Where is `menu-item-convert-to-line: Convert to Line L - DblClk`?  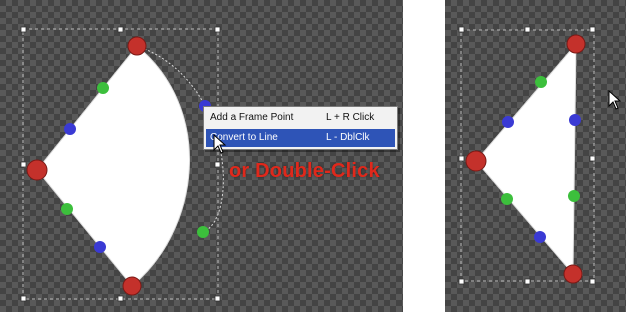
menu-item-convert-to-line: Convert to Line L - DblClk is located at coordinates (300, 138).